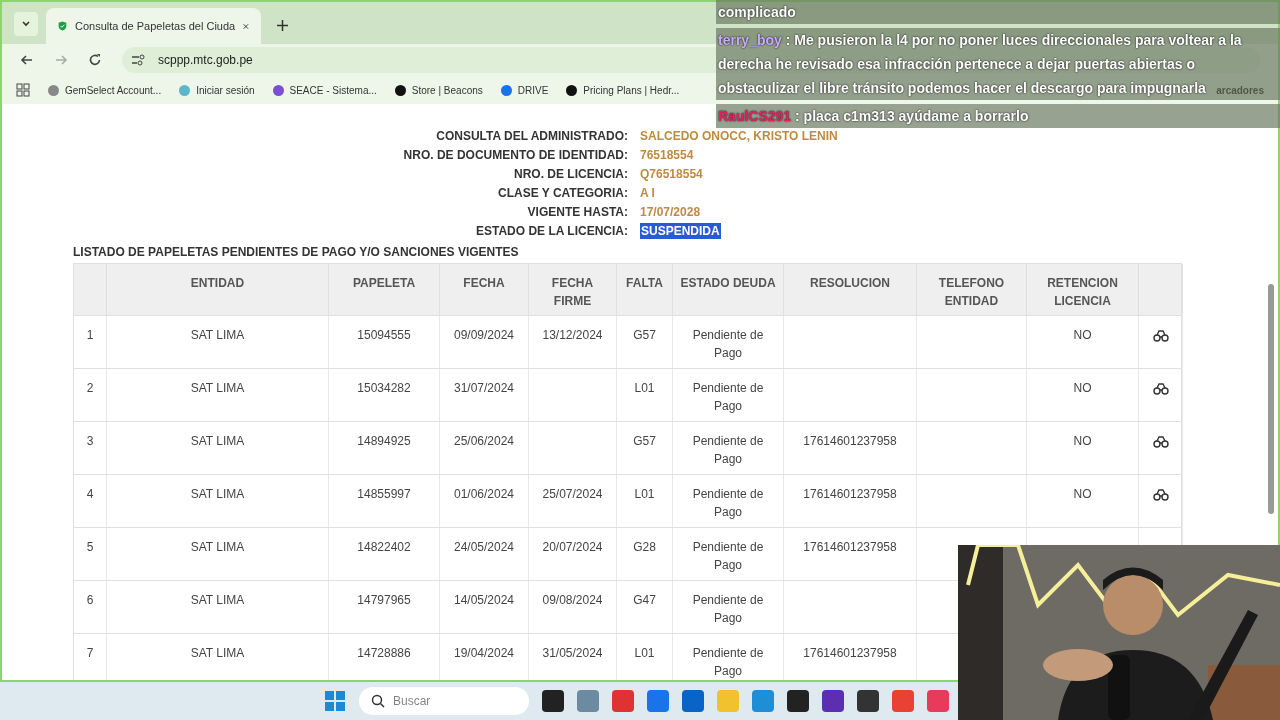 This screenshot has width=1280, height=720. What do you see at coordinates (27, 60) in the screenshot?
I see `back-icon` at bounding box center [27, 60].